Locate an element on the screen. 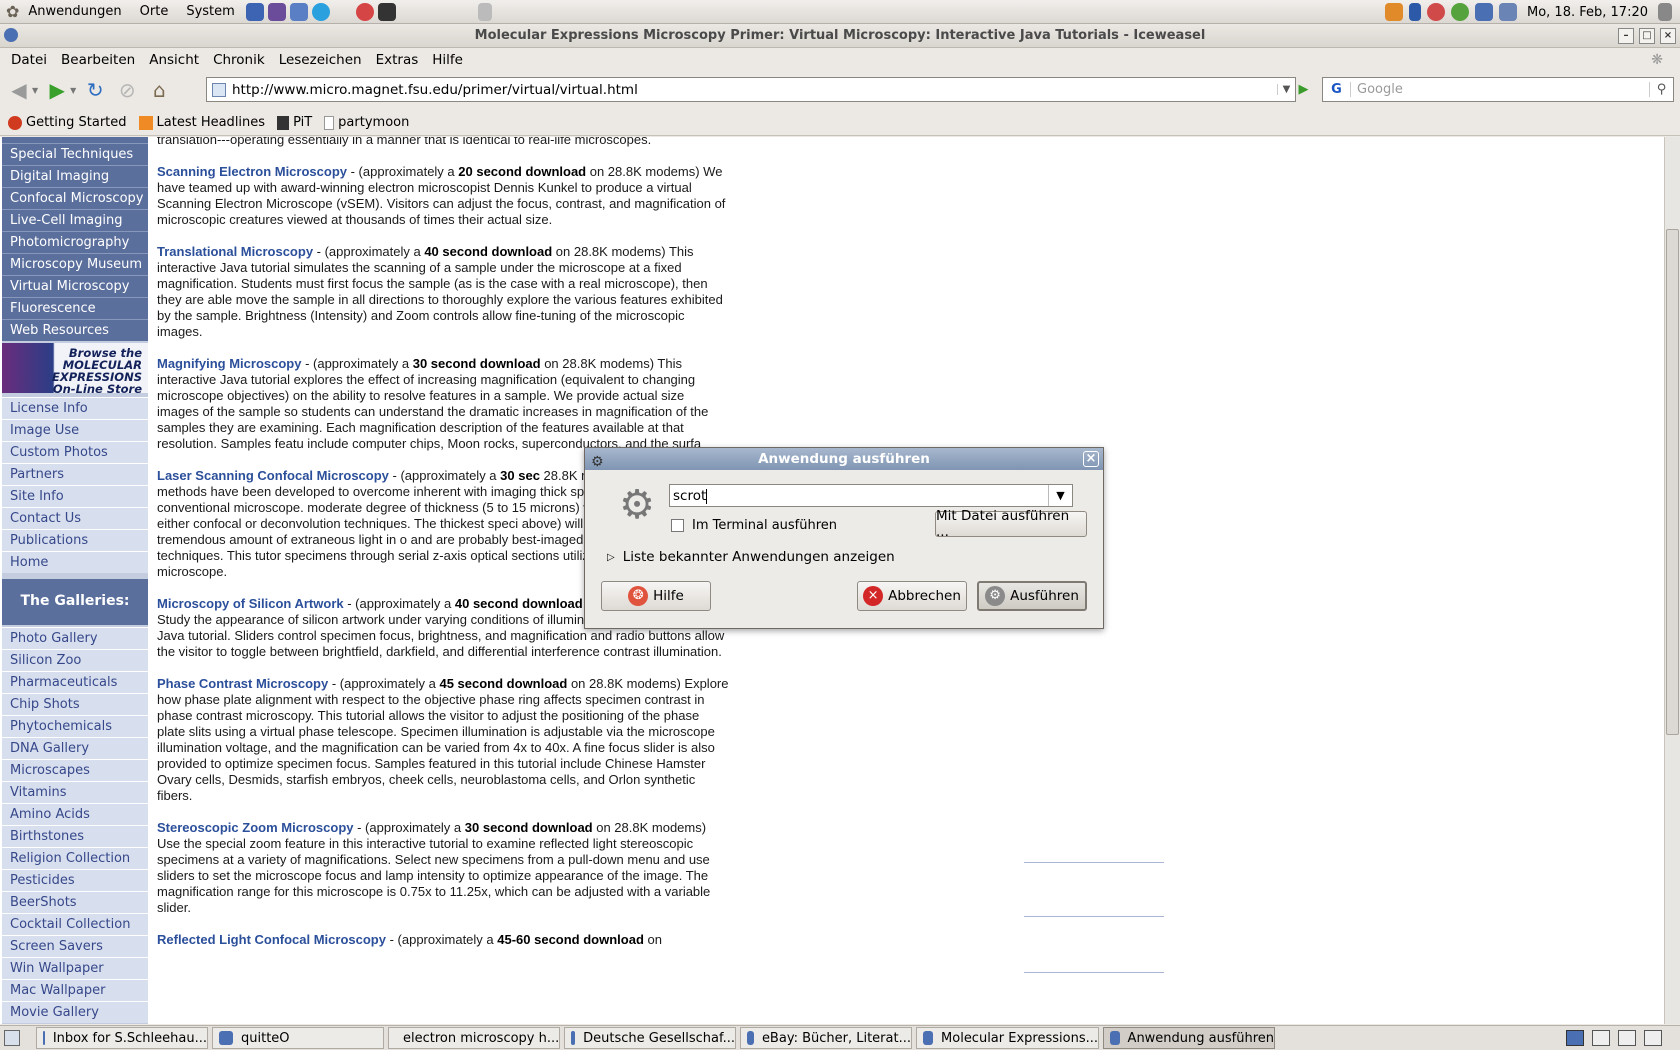 Image resolution: width=1680 pixels, height=1050 pixels. tray-status-icon is located at coordinates (1460, 12).